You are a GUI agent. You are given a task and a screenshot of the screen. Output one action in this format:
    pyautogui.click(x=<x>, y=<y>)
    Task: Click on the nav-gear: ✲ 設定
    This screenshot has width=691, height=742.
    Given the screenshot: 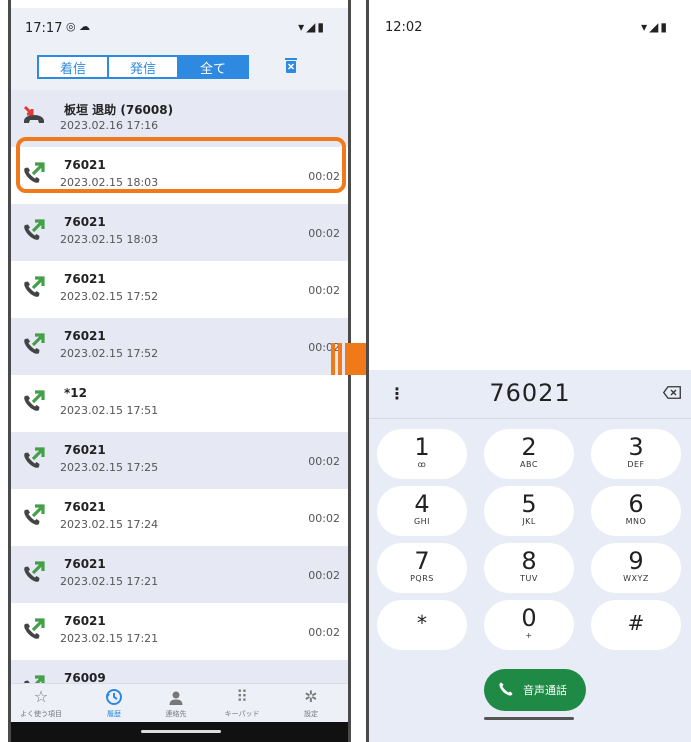 What is the action you would take?
    pyautogui.click(x=311, y=701)
    